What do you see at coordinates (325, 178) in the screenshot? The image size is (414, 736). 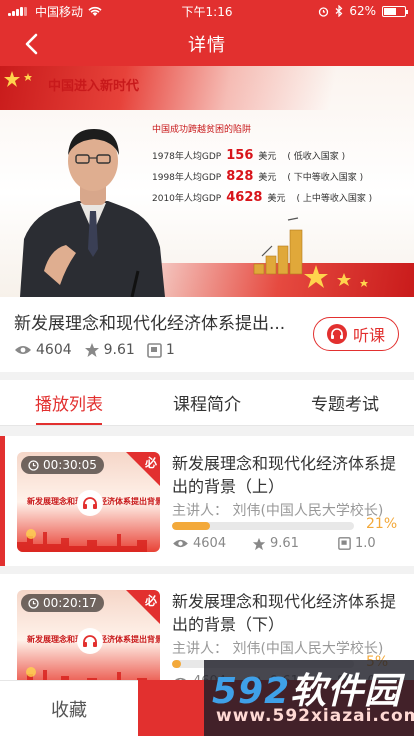 I see `gdp-note: ( 下中等收入国家 )` at bounding box center [325, 178].